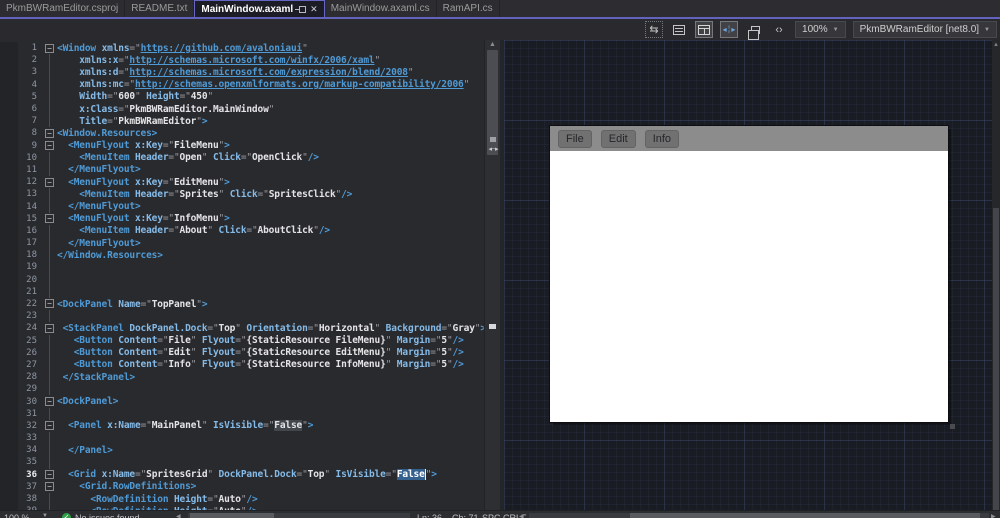  I want to click on code-line: 28 </StackPanel>, so click(242, 377).